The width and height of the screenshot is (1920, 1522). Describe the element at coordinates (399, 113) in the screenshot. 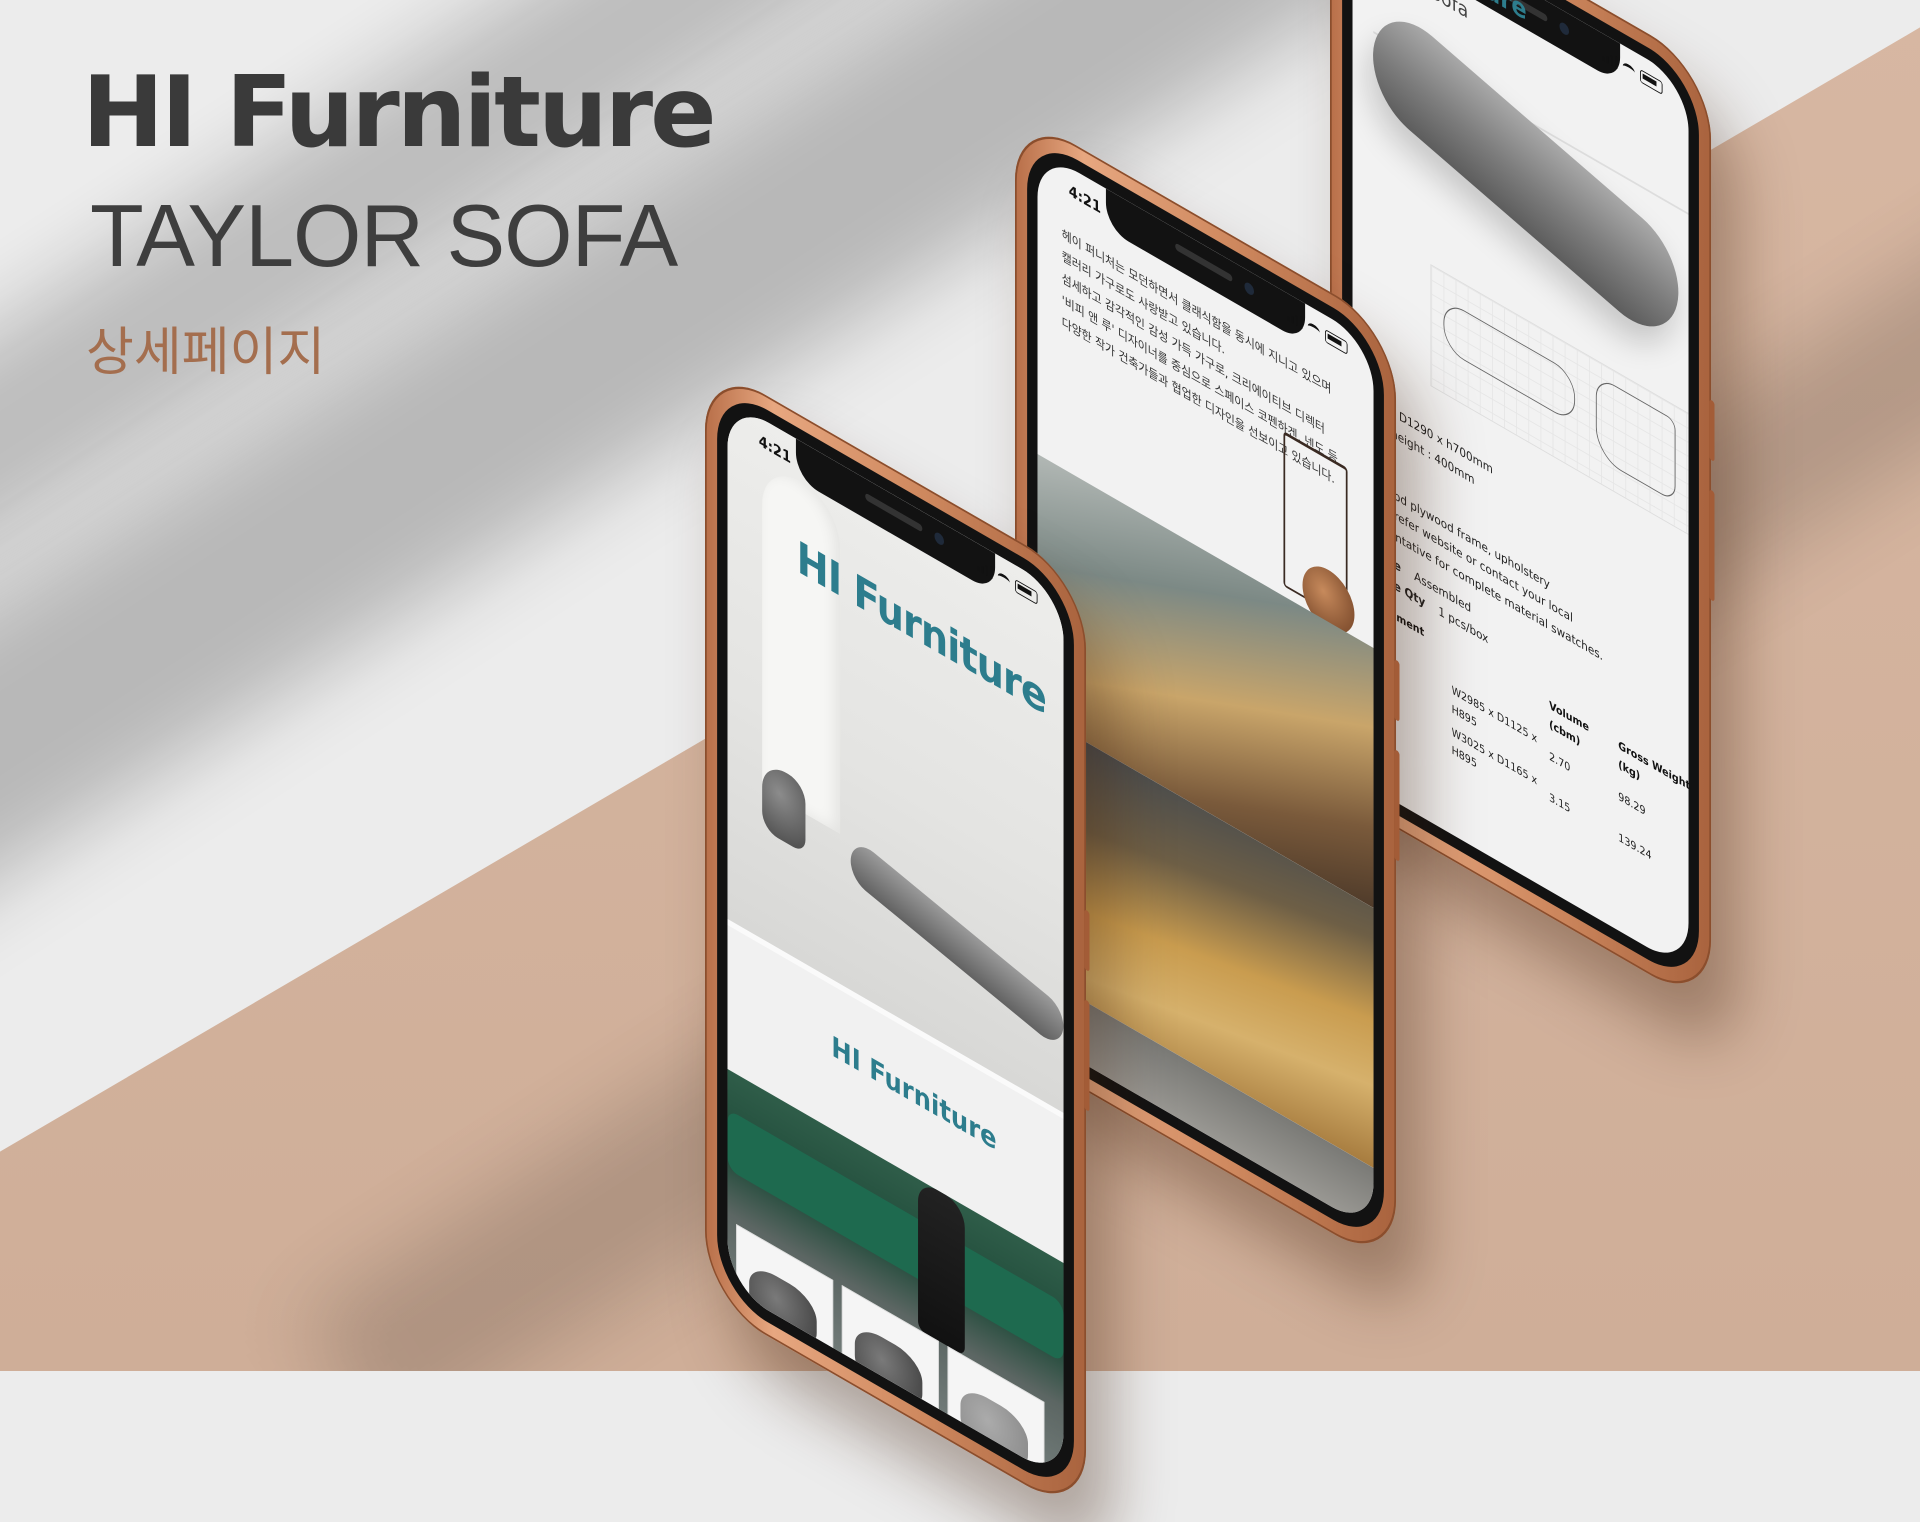

I see `brand-title: HI Furniture` at that location.